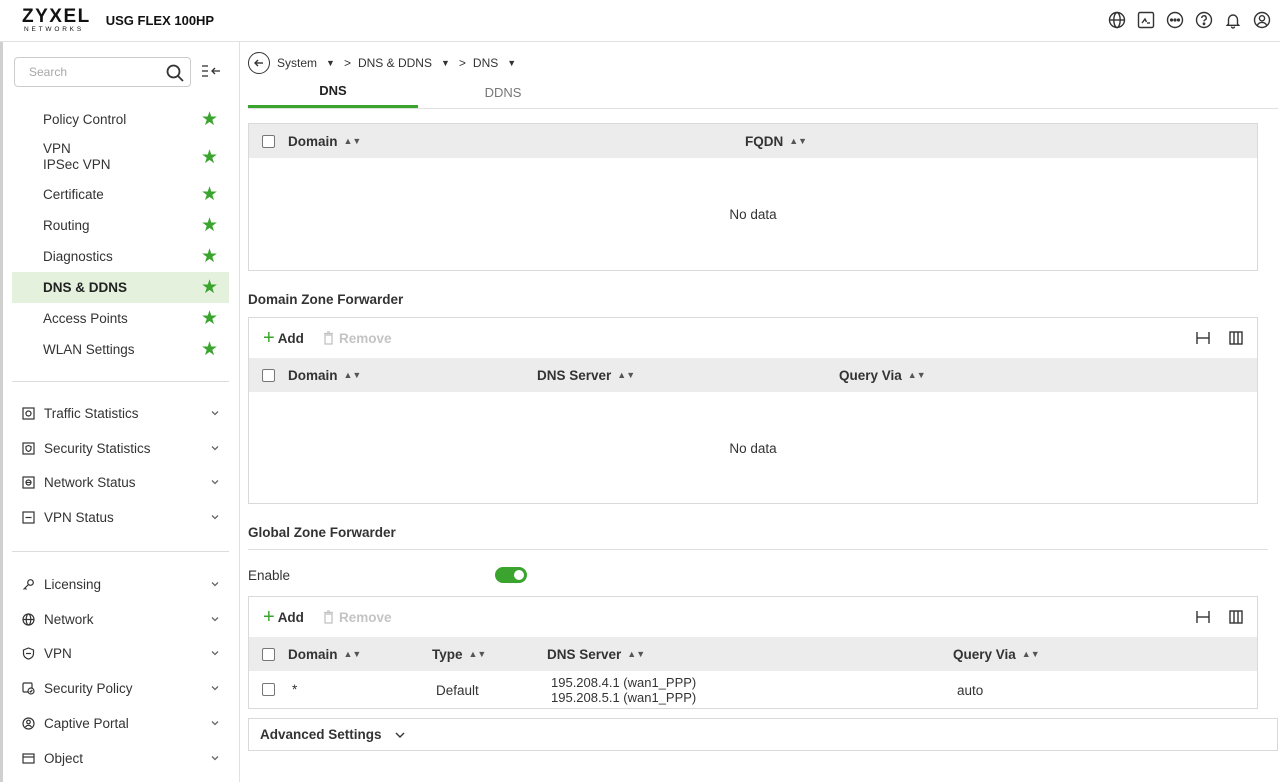 The image size is (1280, 782). What do you see at coordinates (120, 349) in the screenshot?
I see `fav-wlan-settings: WLAN Settings ★` at bounding box center [120, 349].